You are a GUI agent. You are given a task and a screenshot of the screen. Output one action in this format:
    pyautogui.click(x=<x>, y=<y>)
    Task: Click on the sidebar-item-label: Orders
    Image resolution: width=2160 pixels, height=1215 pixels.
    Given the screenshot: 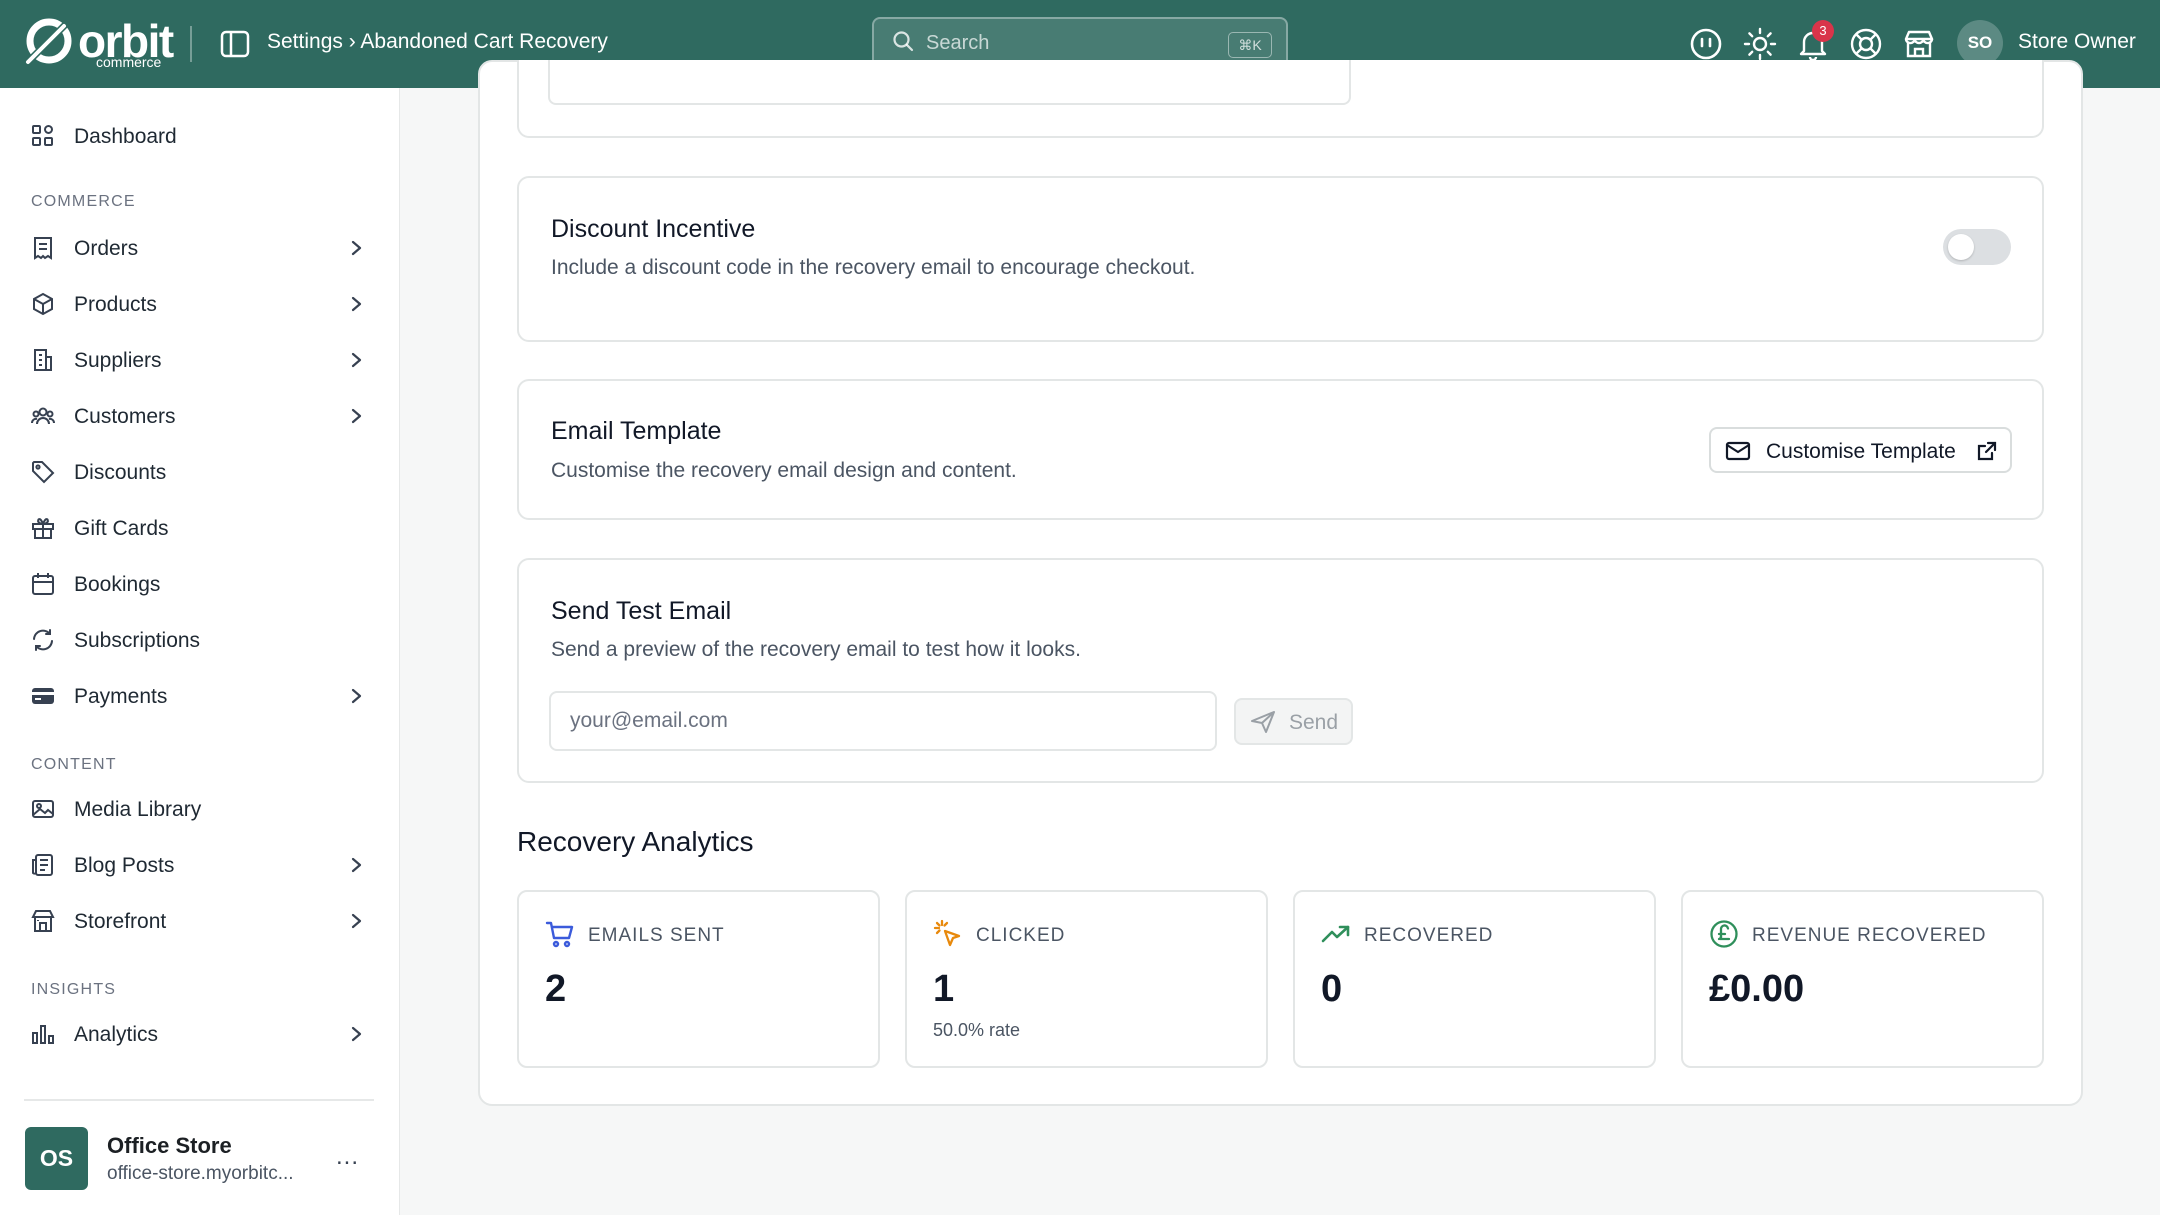 What is the action you would take?
    pyautogui.click(x=106, y=248)
    